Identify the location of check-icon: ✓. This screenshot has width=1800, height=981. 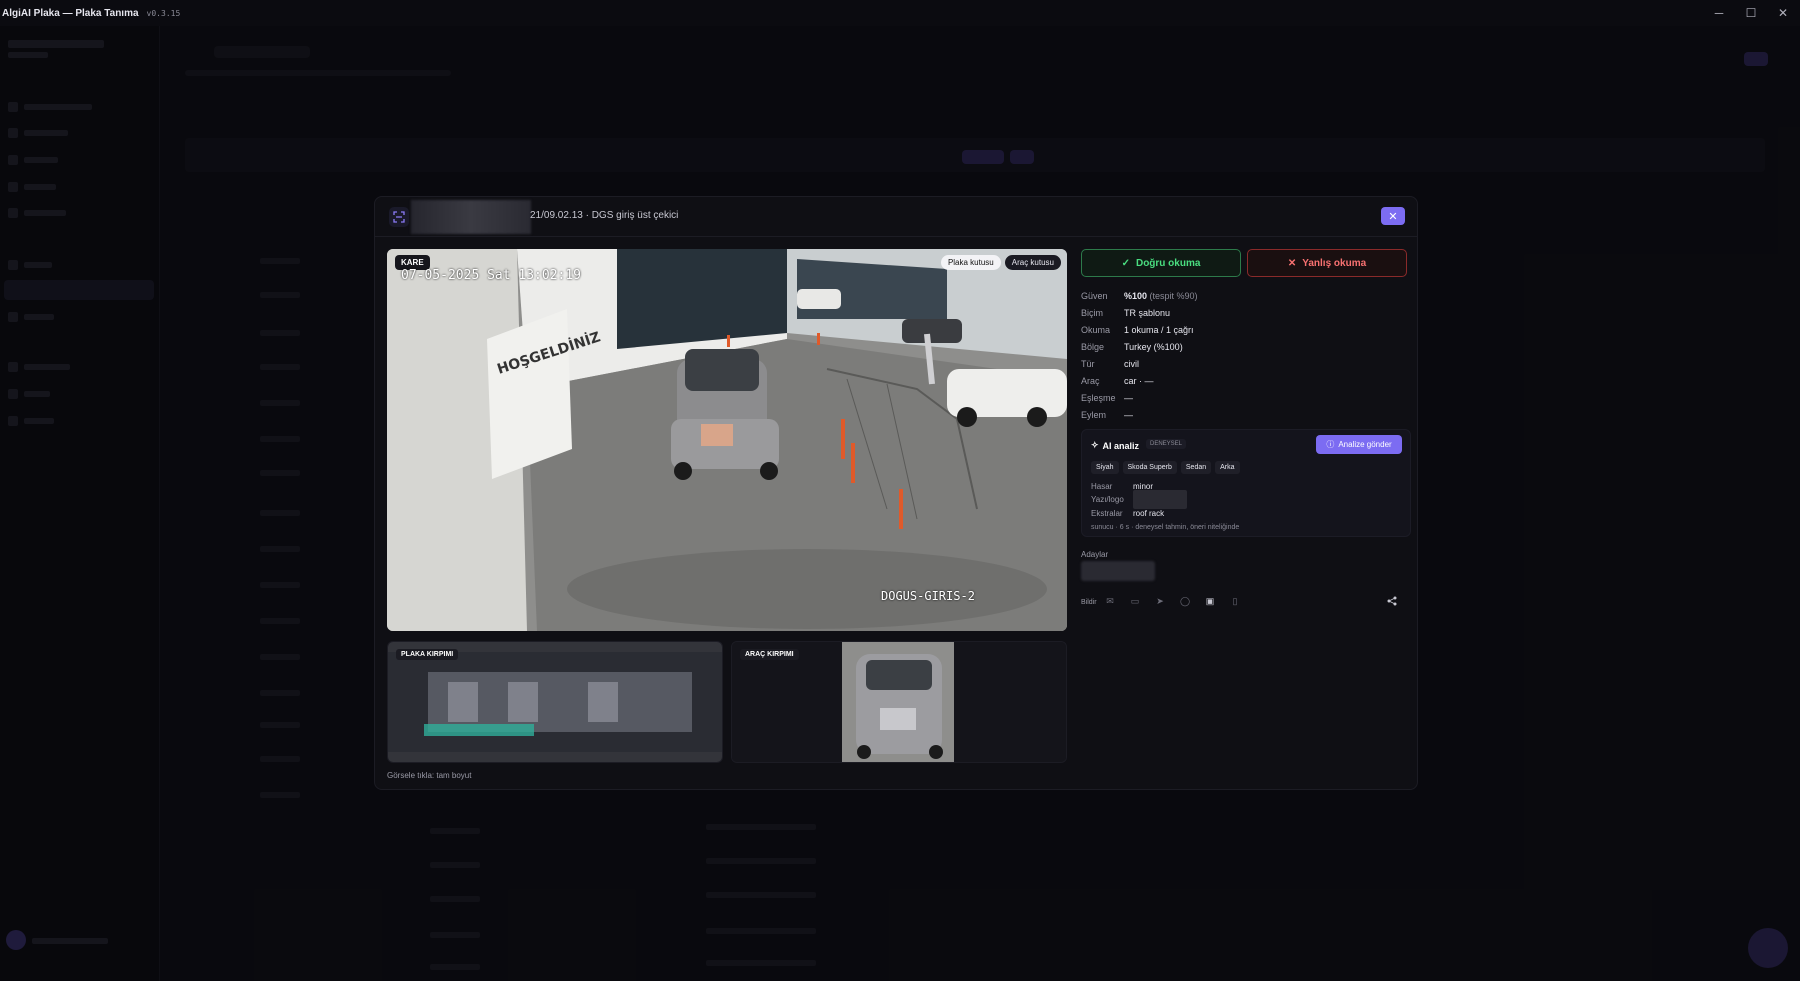
(1125, 263).